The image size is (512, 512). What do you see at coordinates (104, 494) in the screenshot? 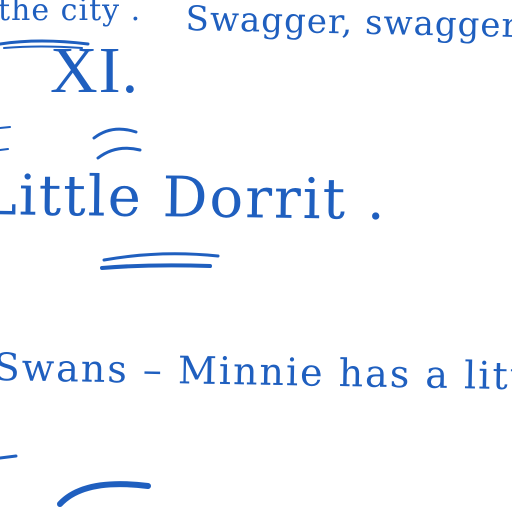
I see `bottom-swoosh-mark` at bounding box center [104, 494].